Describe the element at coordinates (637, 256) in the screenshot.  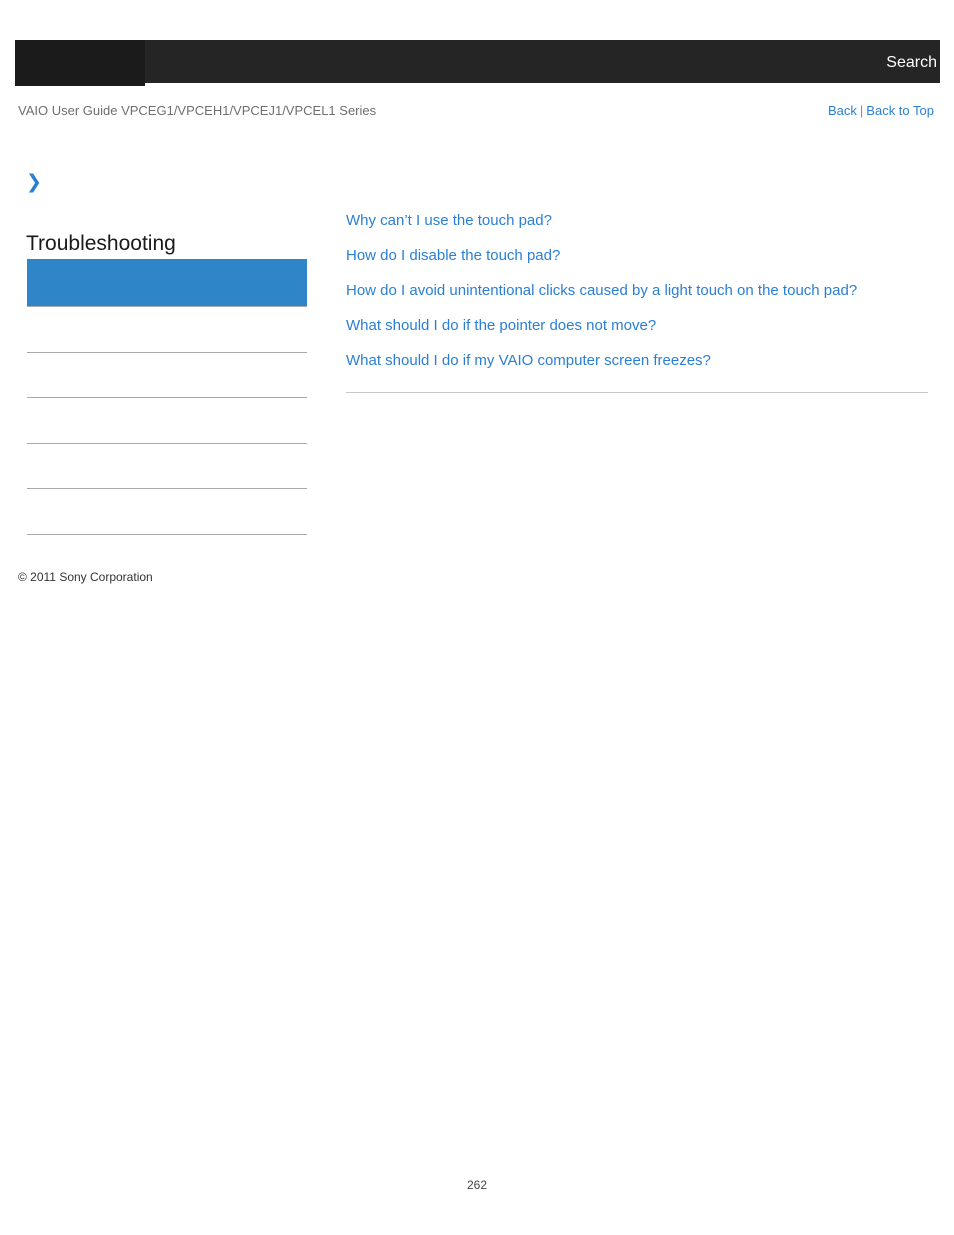
I see `list-item: How do I disable the touch pad?` at that location.